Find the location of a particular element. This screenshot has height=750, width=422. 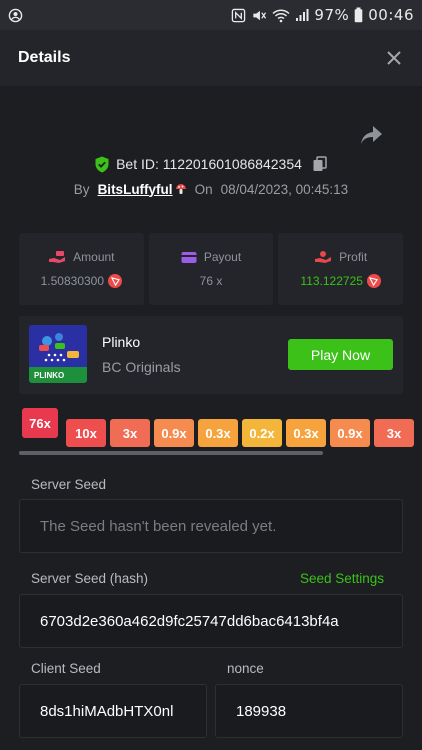

signal-icon is located at coordinates (302, 15).